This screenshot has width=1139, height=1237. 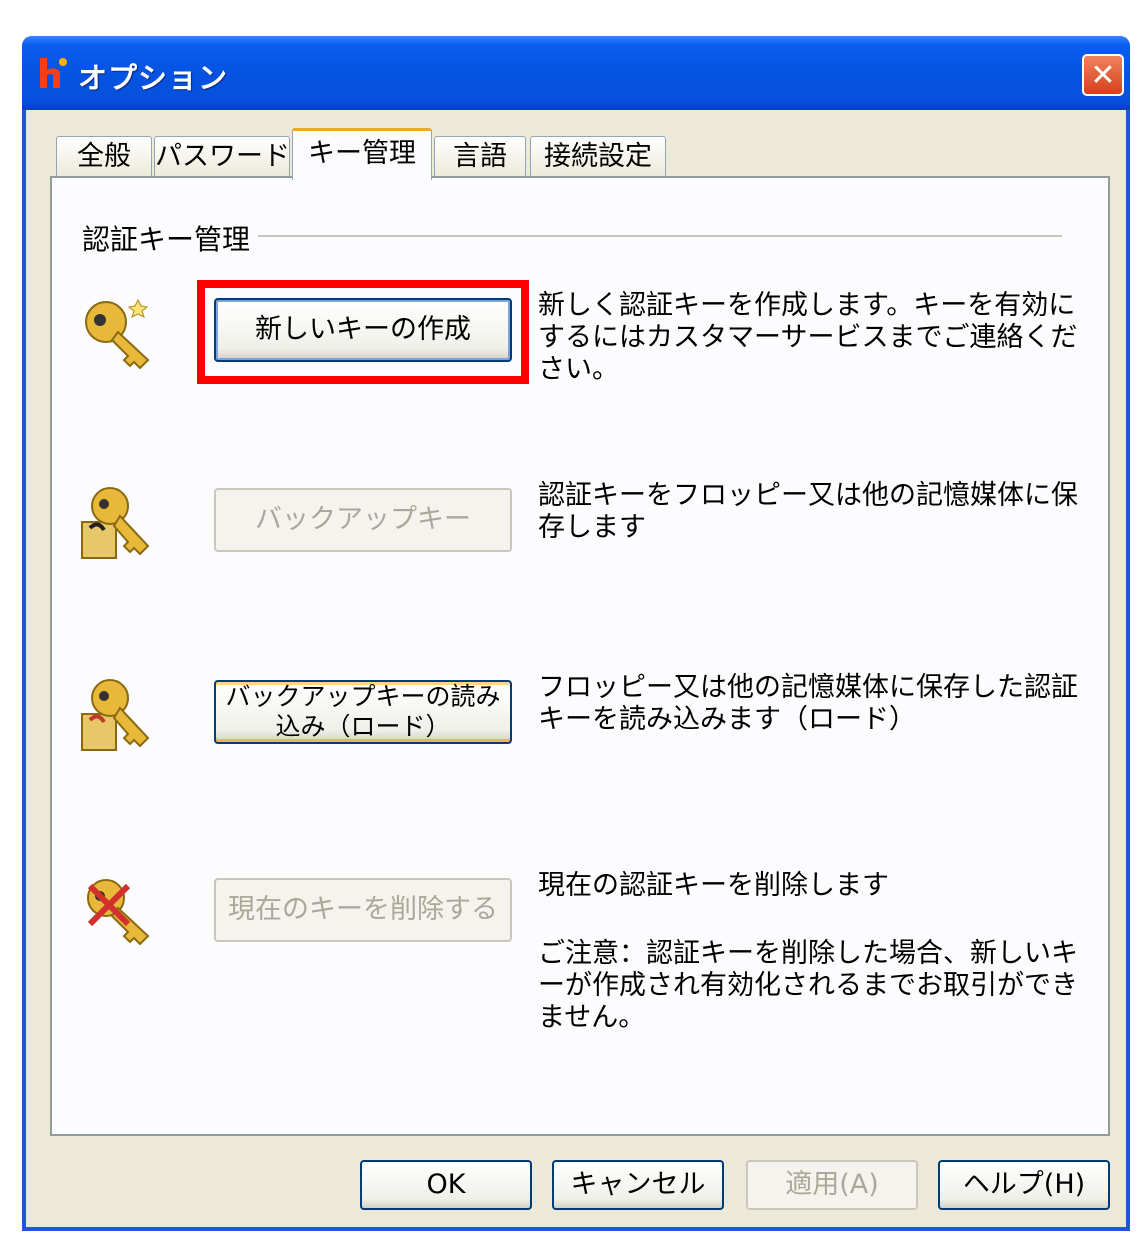 I want to click on close-button: ✕, so click(x=1103, y=75).